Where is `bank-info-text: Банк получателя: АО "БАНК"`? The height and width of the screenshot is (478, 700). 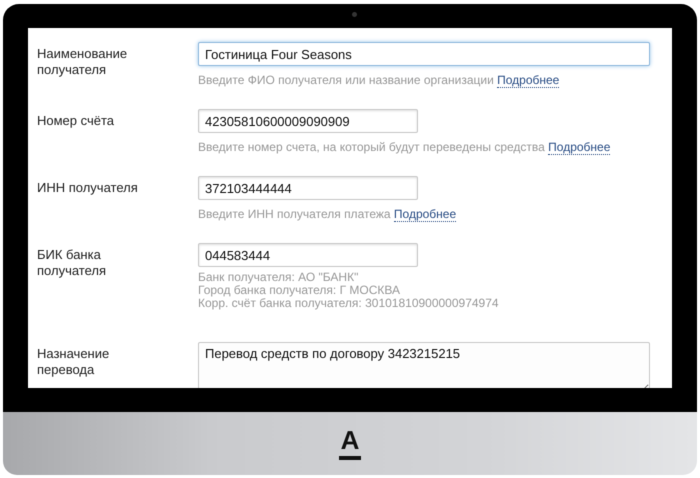 bank-info-text: Банк получателя: АО "БАНК" is located at coordinates (279, 277).